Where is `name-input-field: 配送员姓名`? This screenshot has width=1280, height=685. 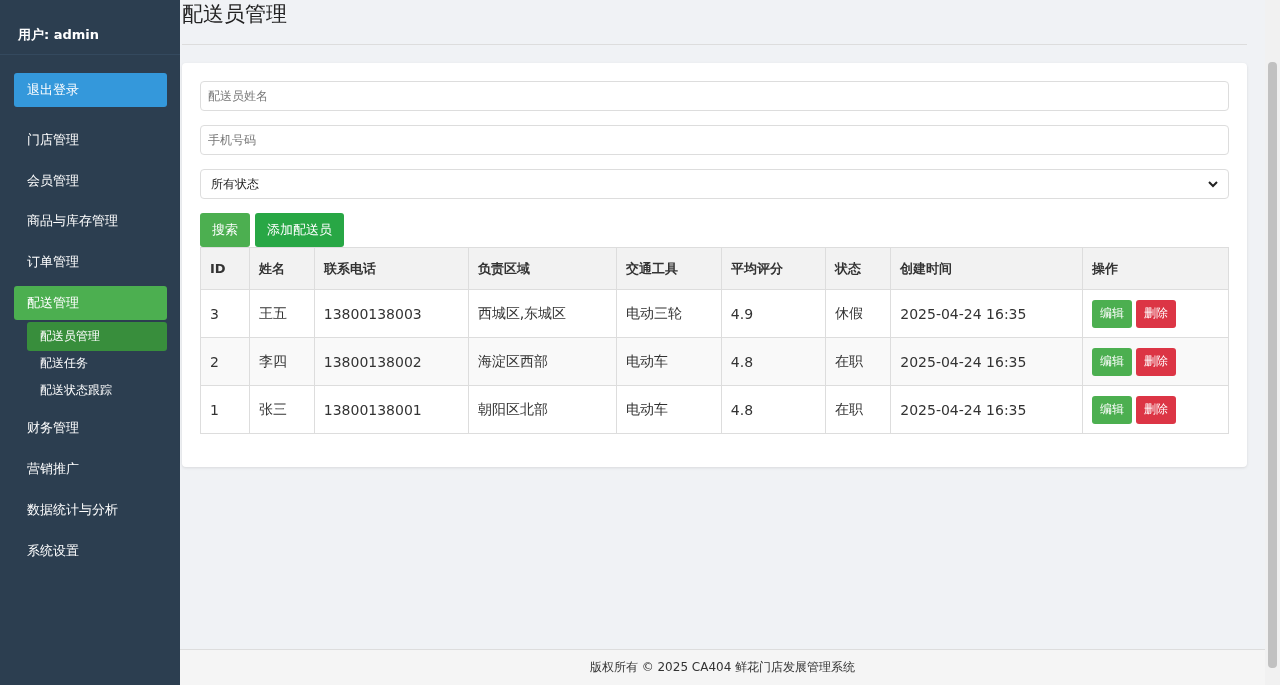
name-input-field: 配送员姓名 is located at coordinates (714, 96).